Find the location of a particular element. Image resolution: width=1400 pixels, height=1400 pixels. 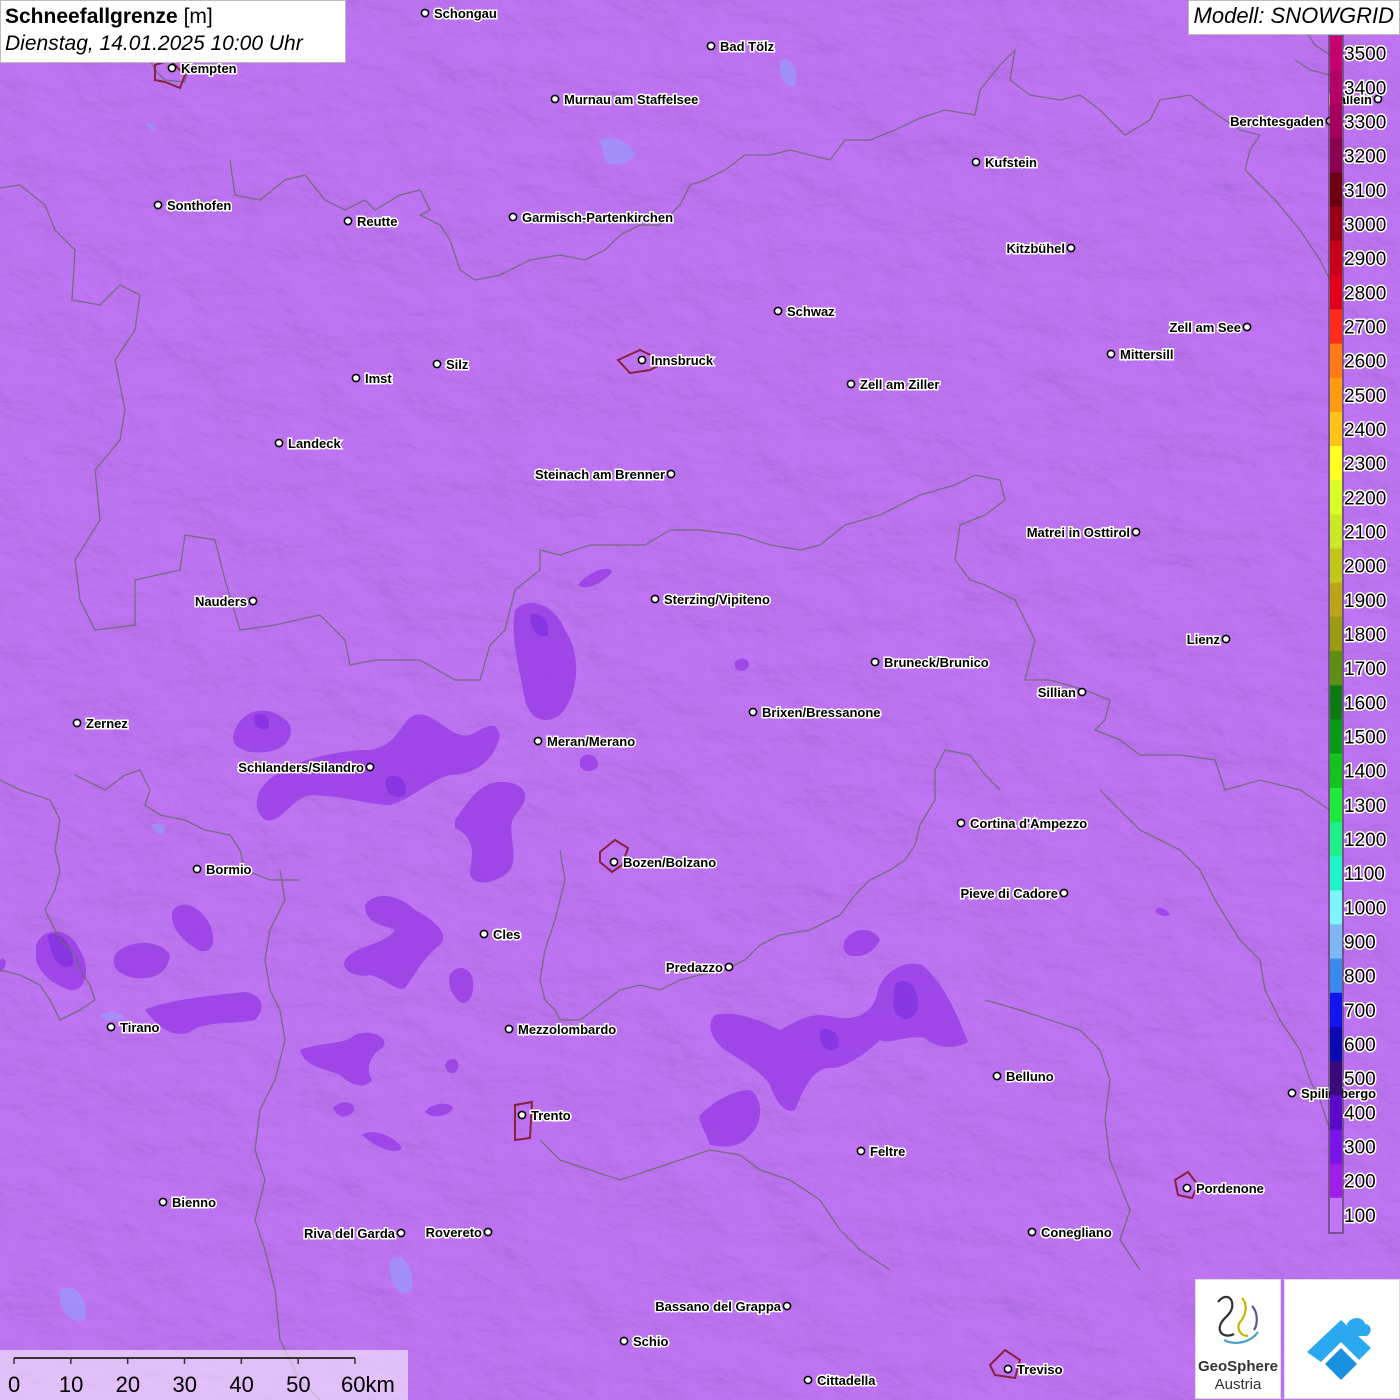

legend-label: 800 is located at coordinates (1360, 977).